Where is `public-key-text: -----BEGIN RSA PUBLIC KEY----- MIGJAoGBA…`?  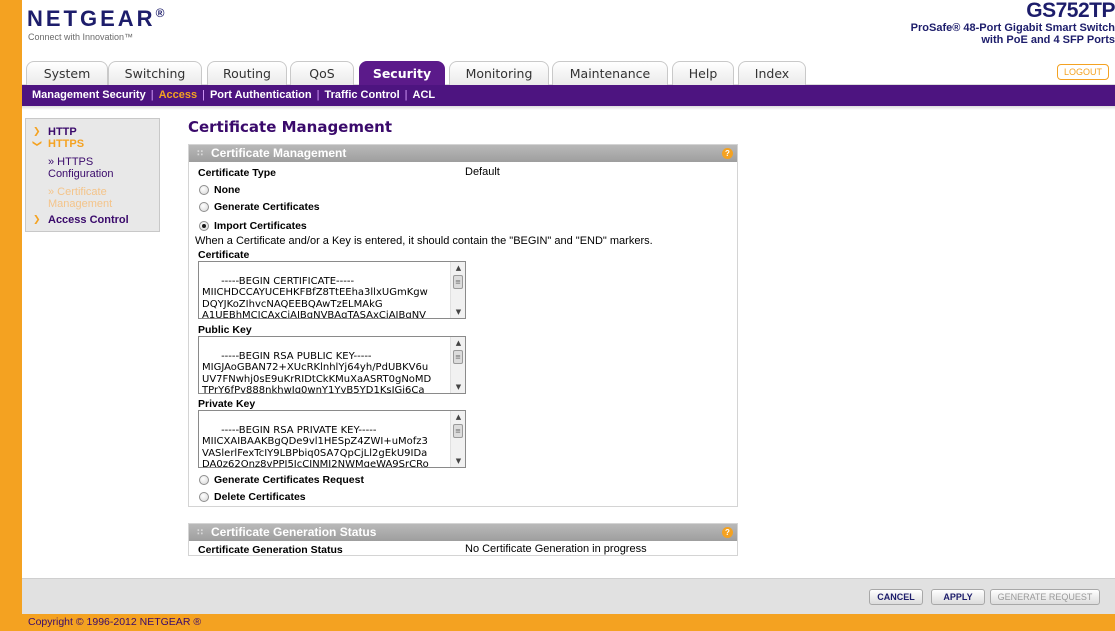 public-key-text: -----BEGIN RSA PUBLIC KEY----- MIGJAoGBA… is located at coordinates (317, 372).